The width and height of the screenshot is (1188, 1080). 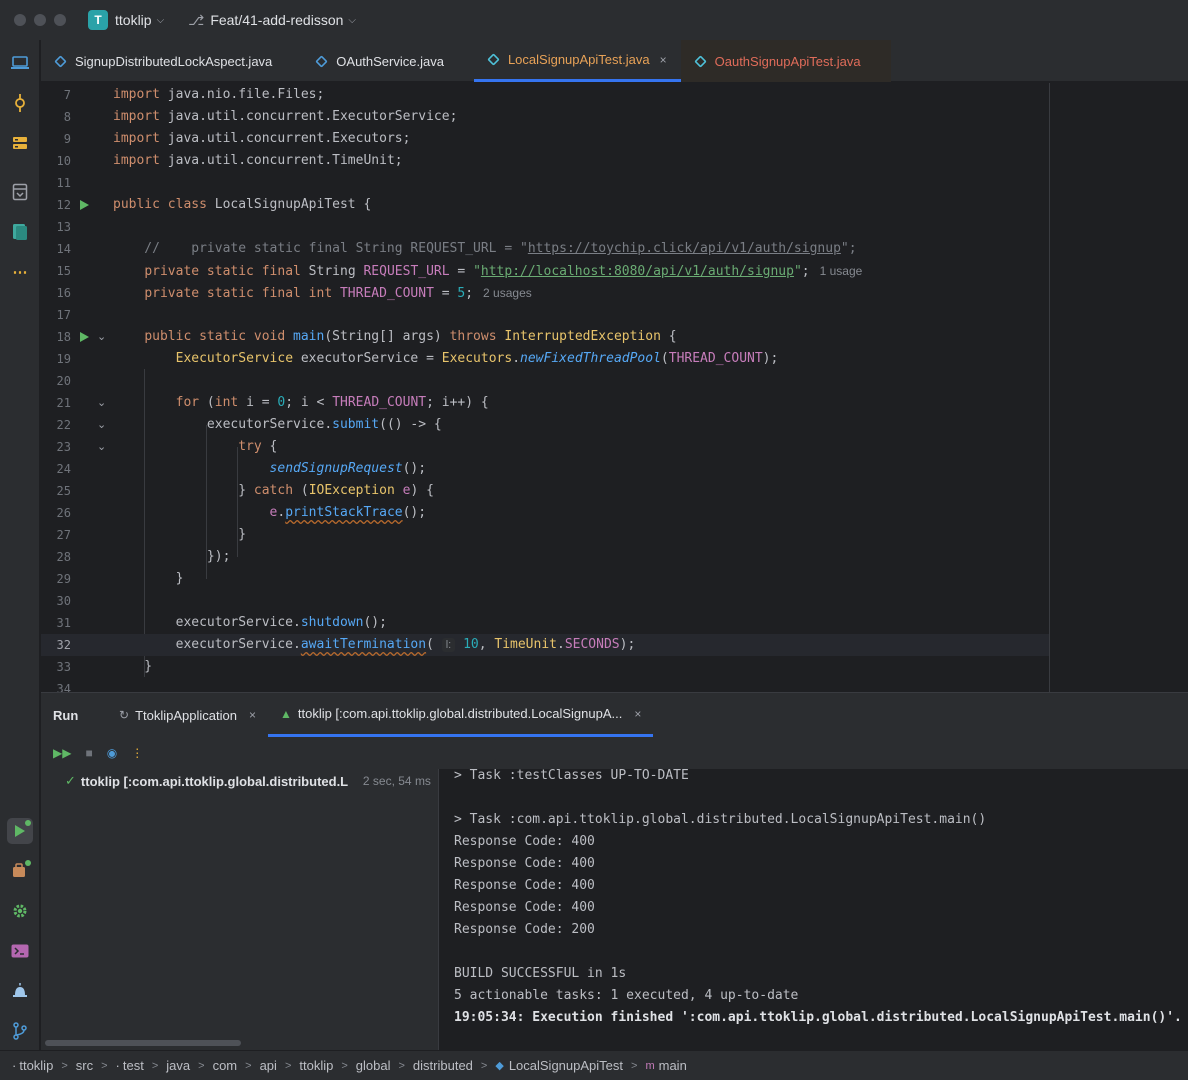 I want to click on eye-icon: ◉, so click(x=112, y=753).